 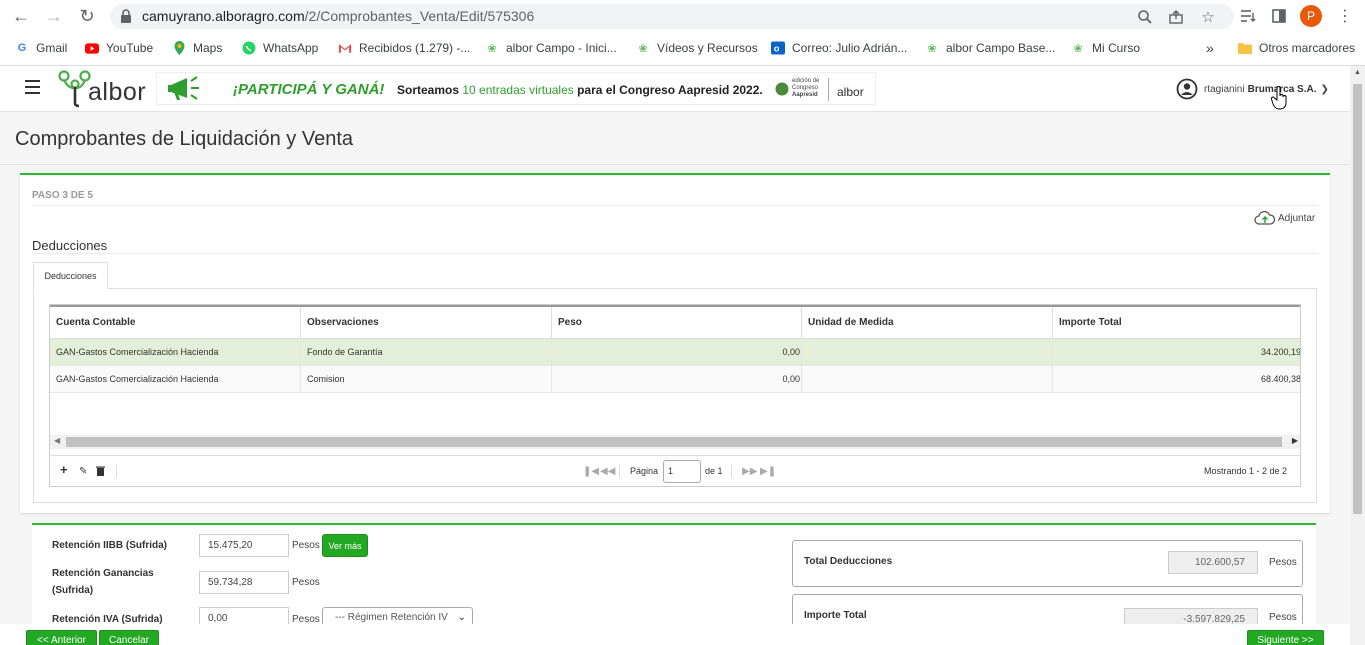 I want to click on whatsapp-icon, so click(x=249, y=48).